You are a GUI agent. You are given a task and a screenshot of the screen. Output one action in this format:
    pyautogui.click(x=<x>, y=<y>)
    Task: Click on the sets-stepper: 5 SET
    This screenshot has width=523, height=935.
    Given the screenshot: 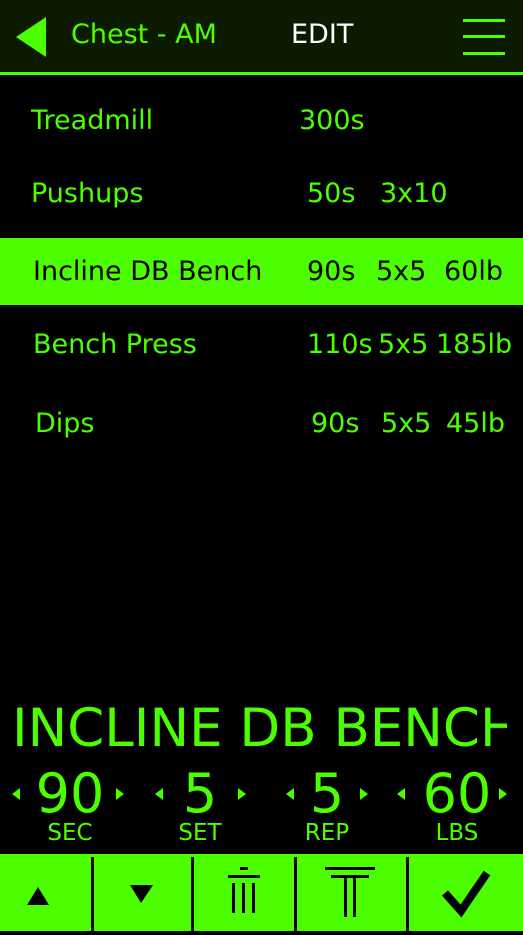 What is the action you would take?
    pyautogui.click(x=200, y=807)
    